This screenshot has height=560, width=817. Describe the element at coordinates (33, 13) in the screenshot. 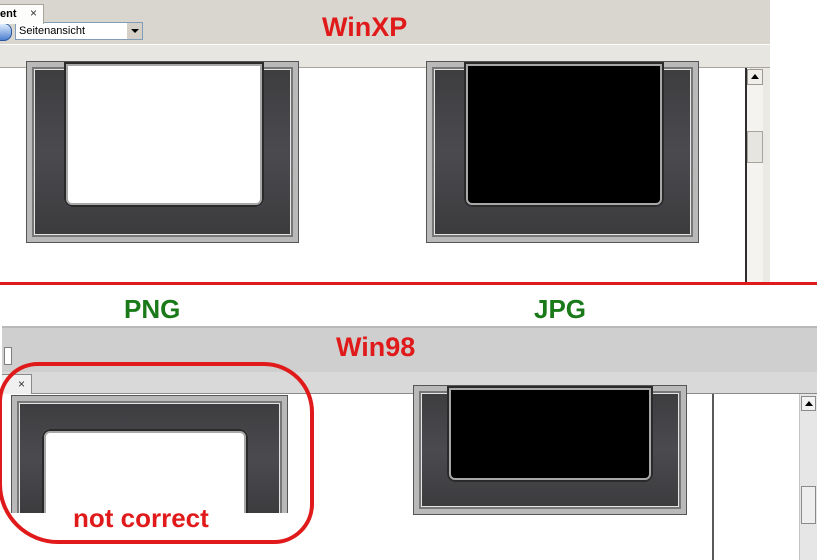

I see `close-icon: ×` at that location.